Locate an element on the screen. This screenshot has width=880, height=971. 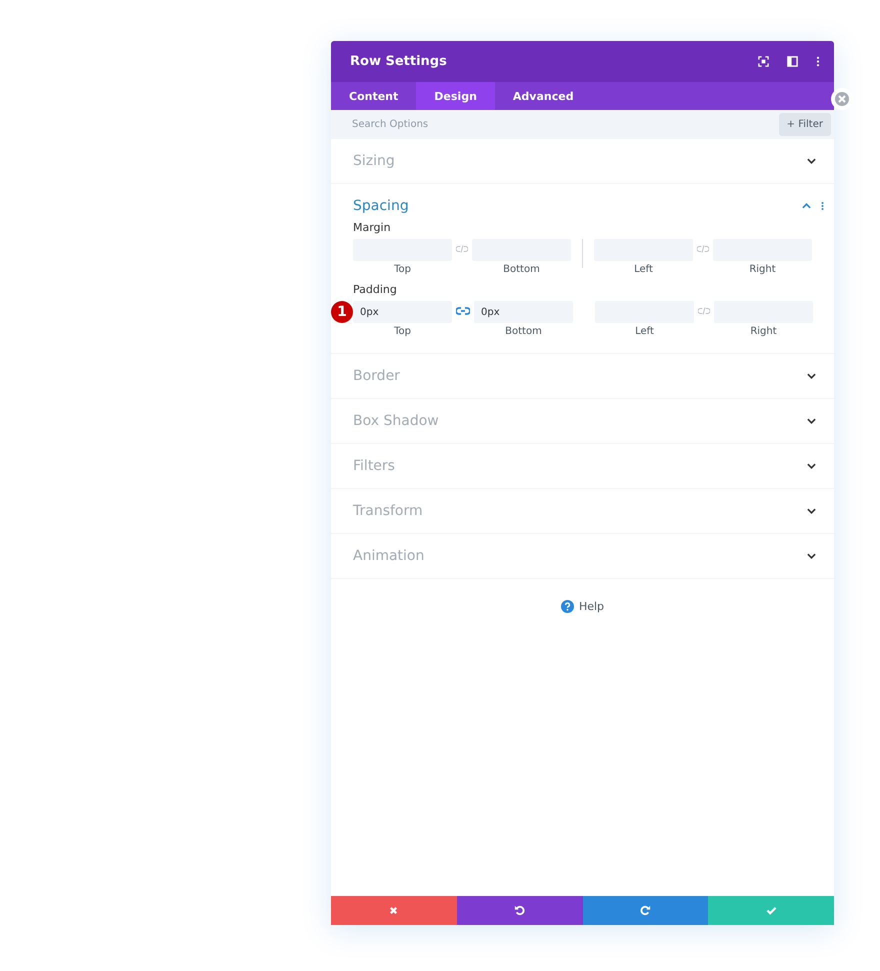
tab: Advanced is located at coordinates (543, 96).